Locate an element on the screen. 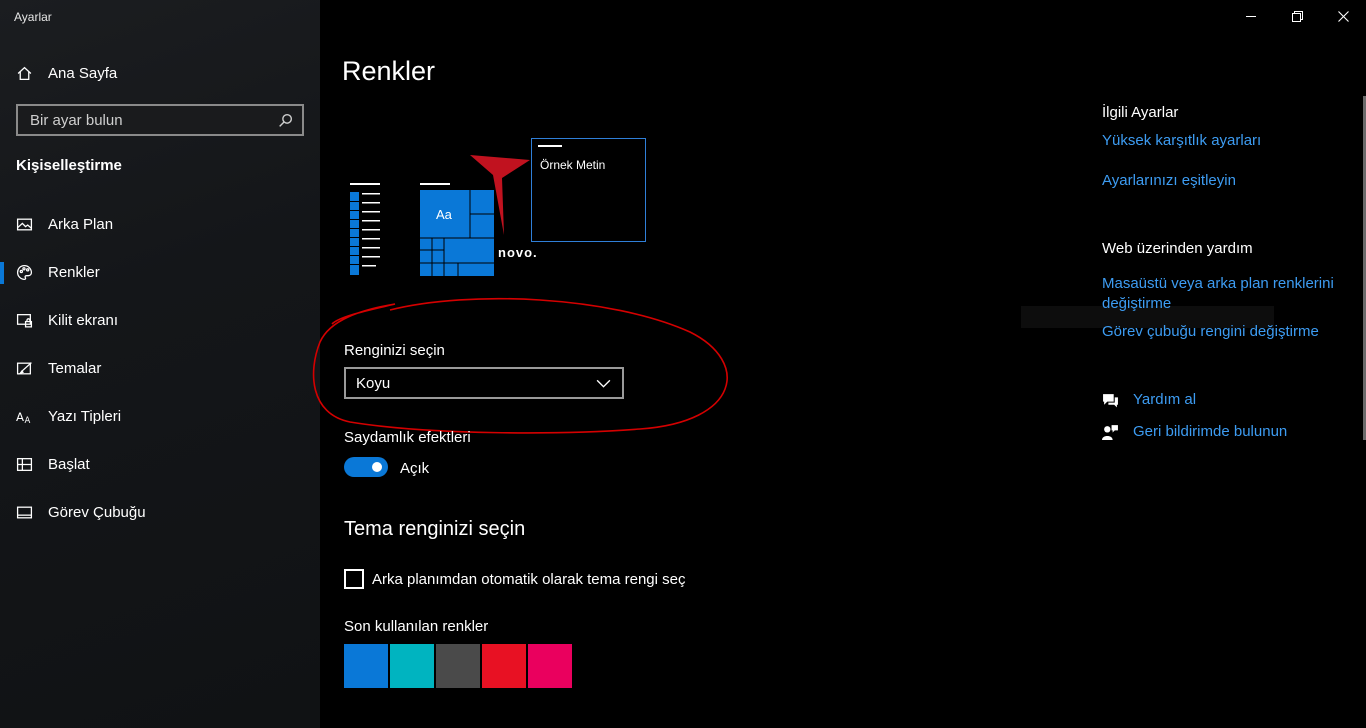 Image resolution: width=1366 pixels, height=728 pixels. close-icon is located at coordinates (1343, 16).